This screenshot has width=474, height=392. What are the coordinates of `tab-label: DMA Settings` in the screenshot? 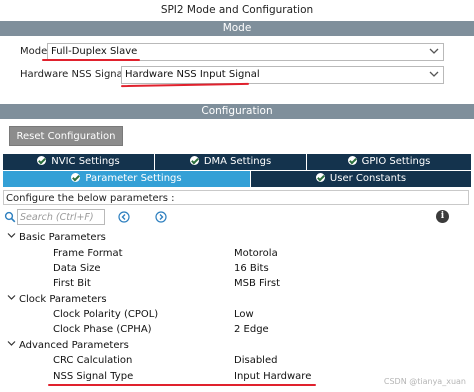 It's located at (237, 161).